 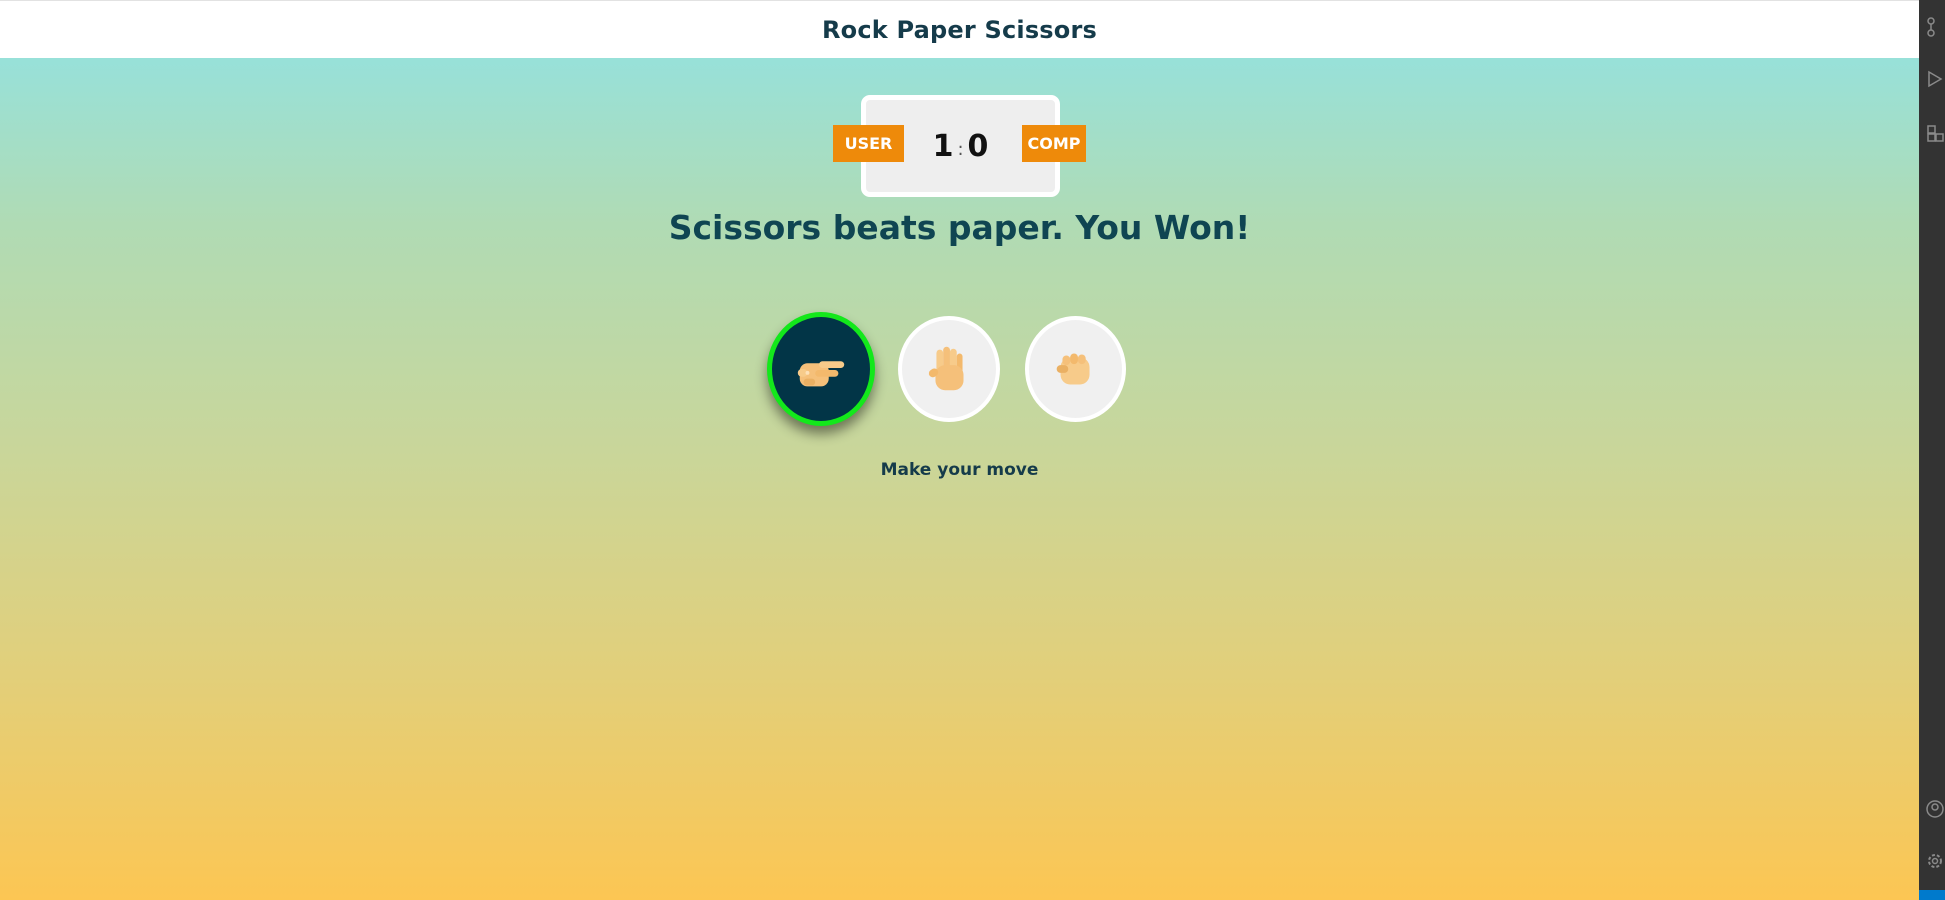 I want to click on paper-choice-button, so click(x=949, y=369).